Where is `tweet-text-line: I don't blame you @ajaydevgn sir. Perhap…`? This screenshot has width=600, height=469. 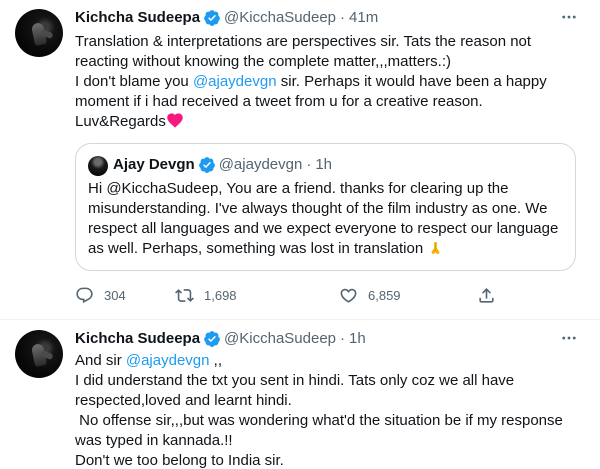
tweet-text-line: I don't blame you @ajaydevgn sir. Perhap… is located at coordinates (325, 82).